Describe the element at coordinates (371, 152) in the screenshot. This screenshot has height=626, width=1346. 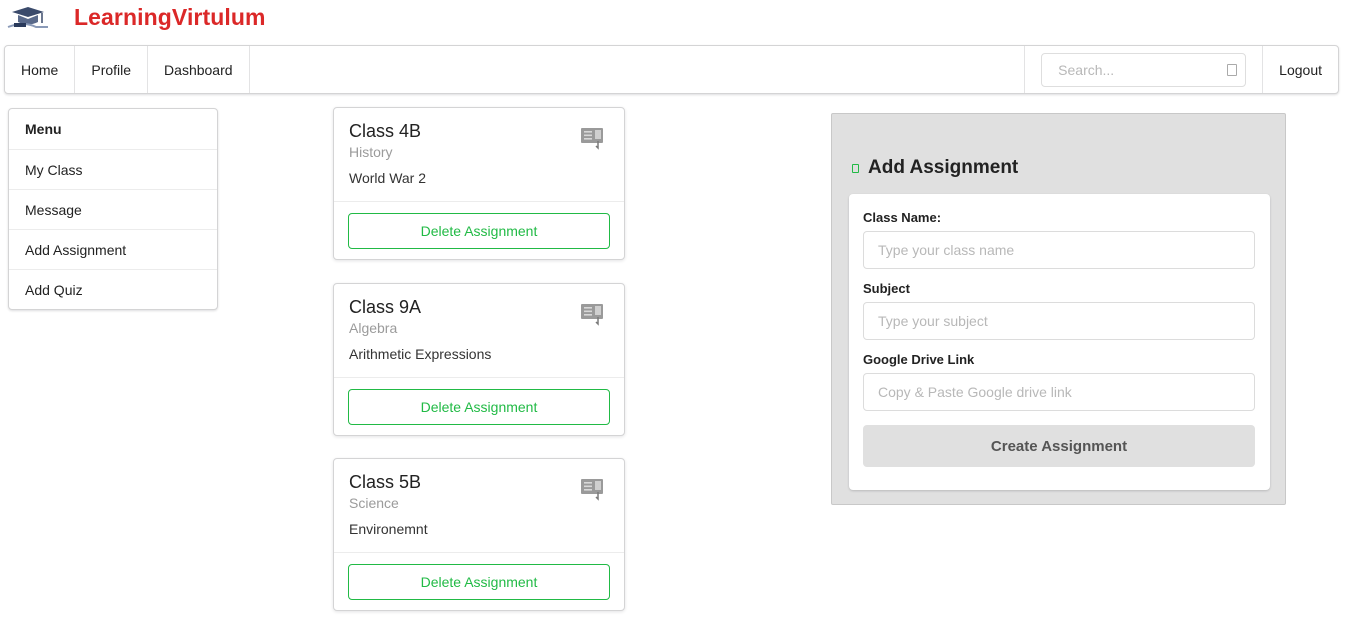
I see `card-subject: History` at that location.